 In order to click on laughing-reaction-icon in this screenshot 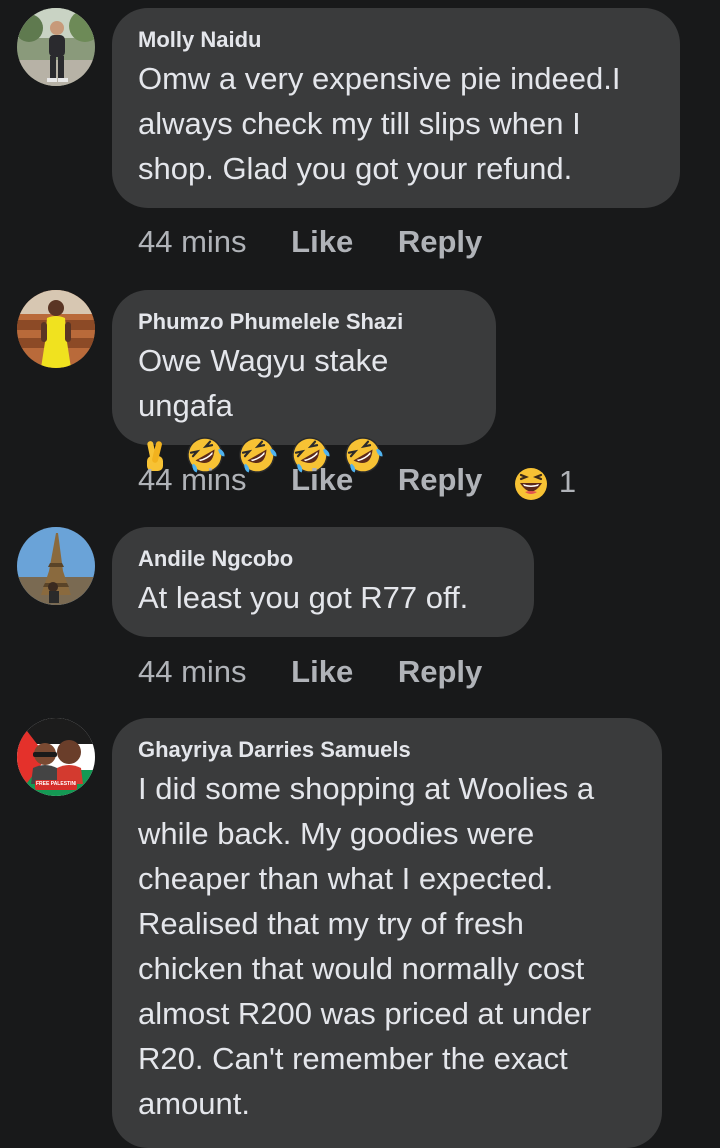, I will do `click(530, 483)`.